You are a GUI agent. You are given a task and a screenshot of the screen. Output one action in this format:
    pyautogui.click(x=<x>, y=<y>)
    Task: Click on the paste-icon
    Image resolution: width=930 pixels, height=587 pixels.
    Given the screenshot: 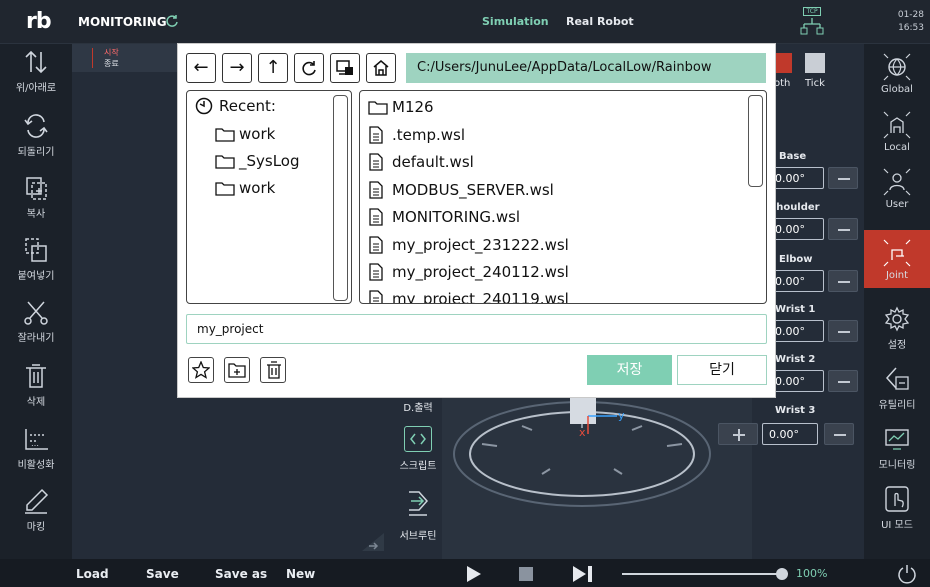 What is the action you would take?
    pyautogui.click(x=36, y=250)
    